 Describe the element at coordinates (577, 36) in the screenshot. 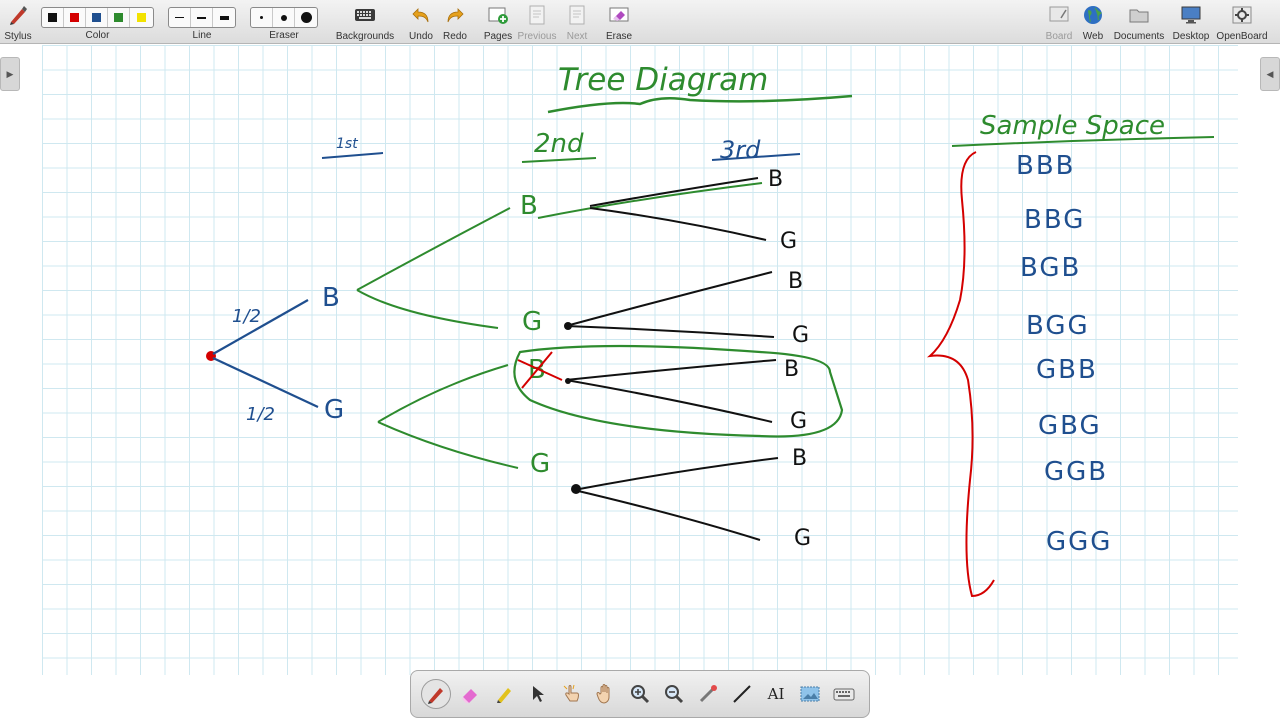

I see `next-label: Next` at that location.